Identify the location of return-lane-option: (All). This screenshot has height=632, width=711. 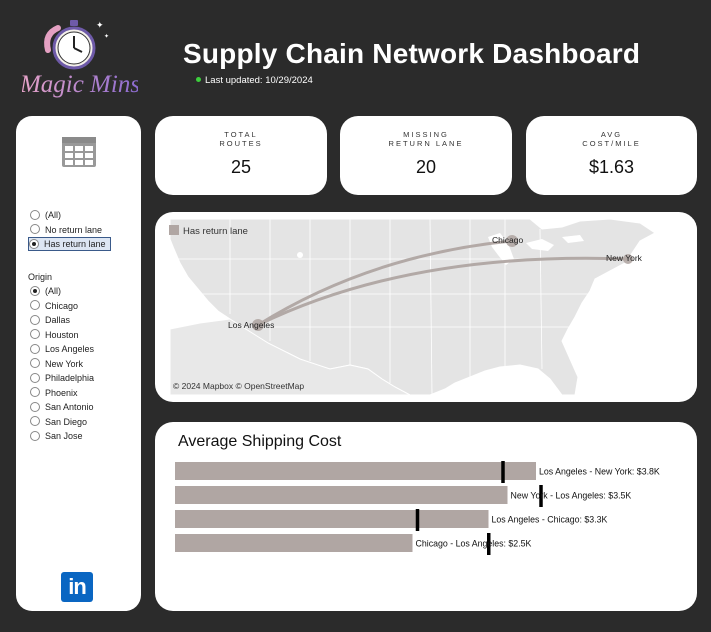
(45, 215).